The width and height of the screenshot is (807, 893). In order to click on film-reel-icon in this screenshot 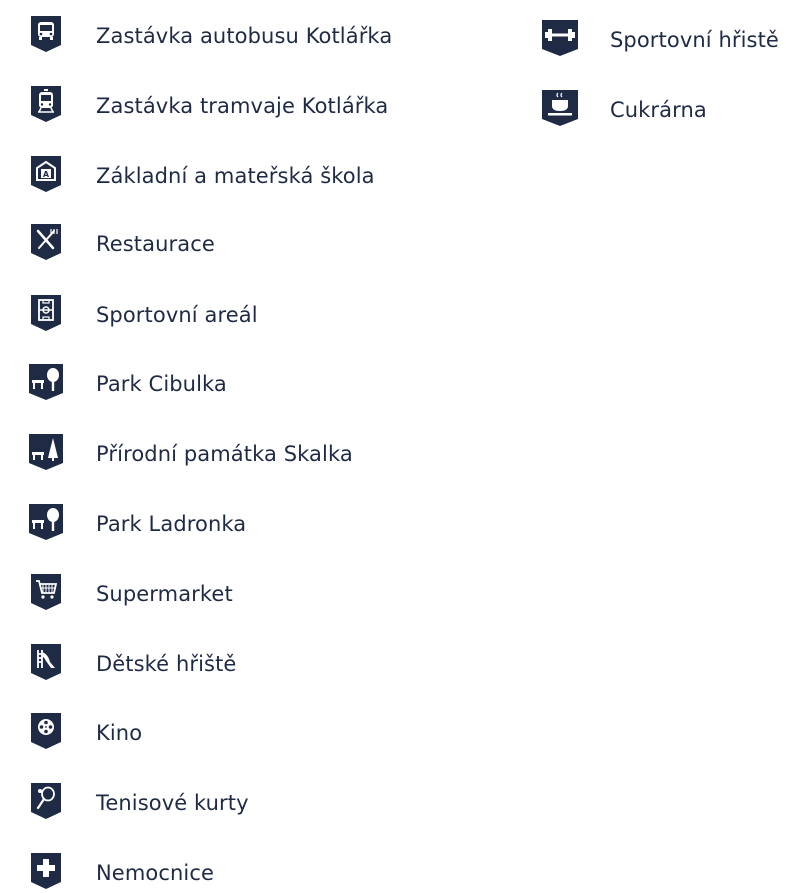, I will do `click(46, 733)`.